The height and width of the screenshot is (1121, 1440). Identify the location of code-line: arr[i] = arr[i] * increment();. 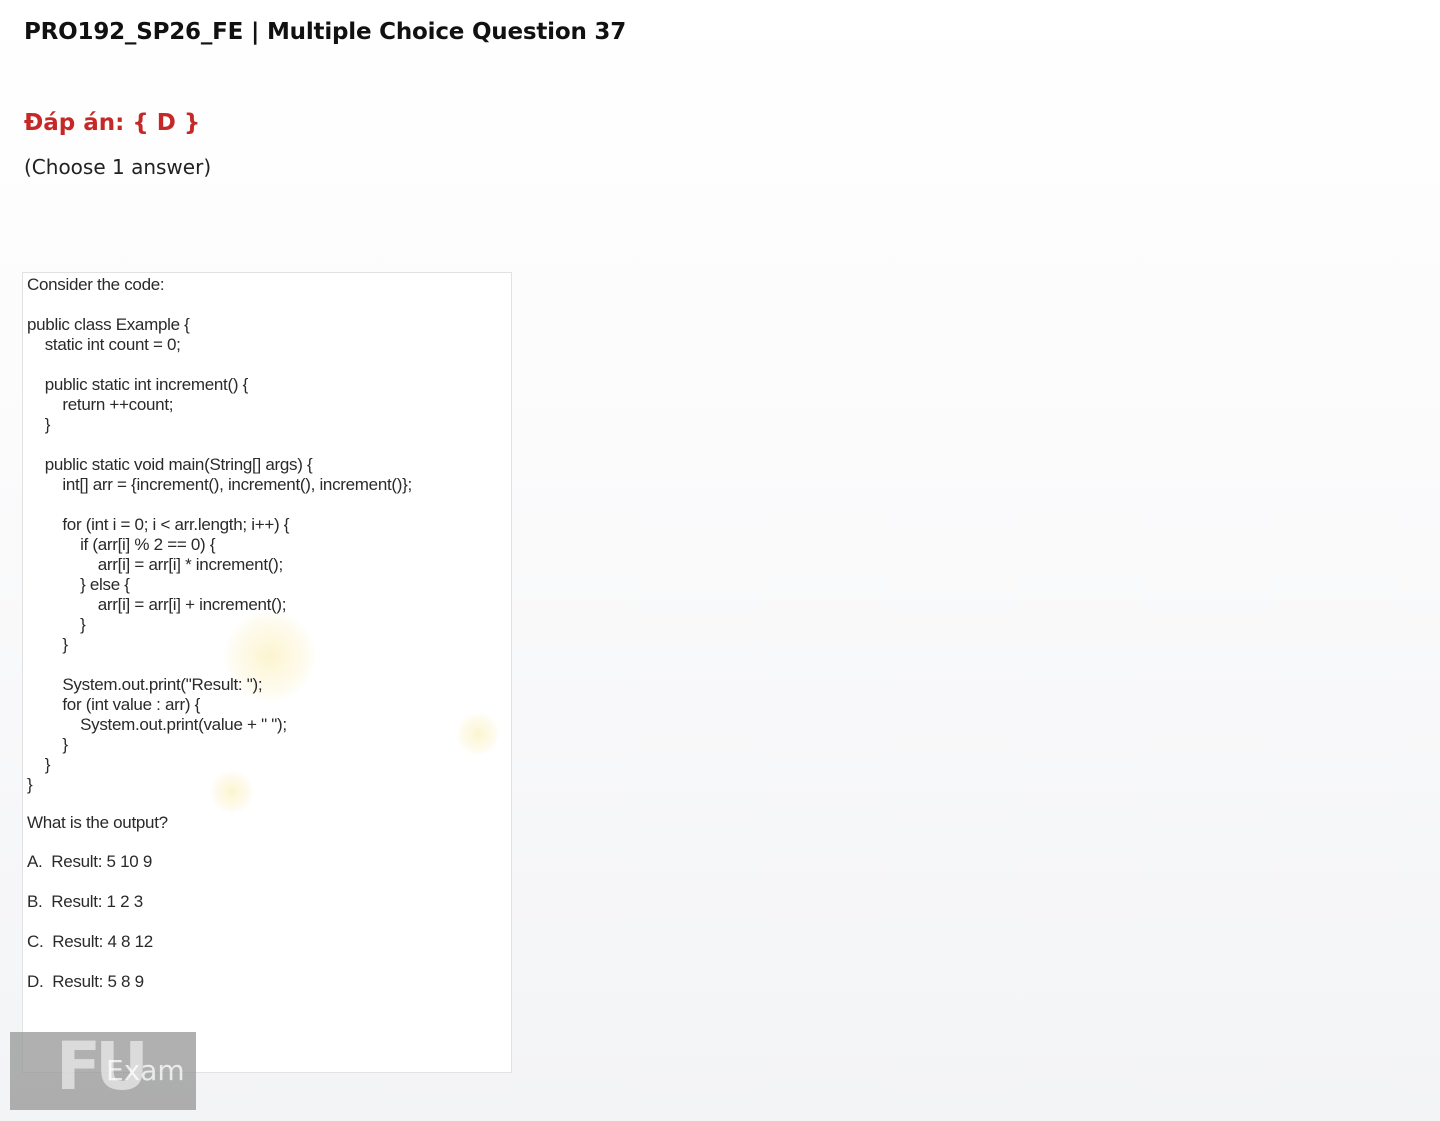
(155, 564).